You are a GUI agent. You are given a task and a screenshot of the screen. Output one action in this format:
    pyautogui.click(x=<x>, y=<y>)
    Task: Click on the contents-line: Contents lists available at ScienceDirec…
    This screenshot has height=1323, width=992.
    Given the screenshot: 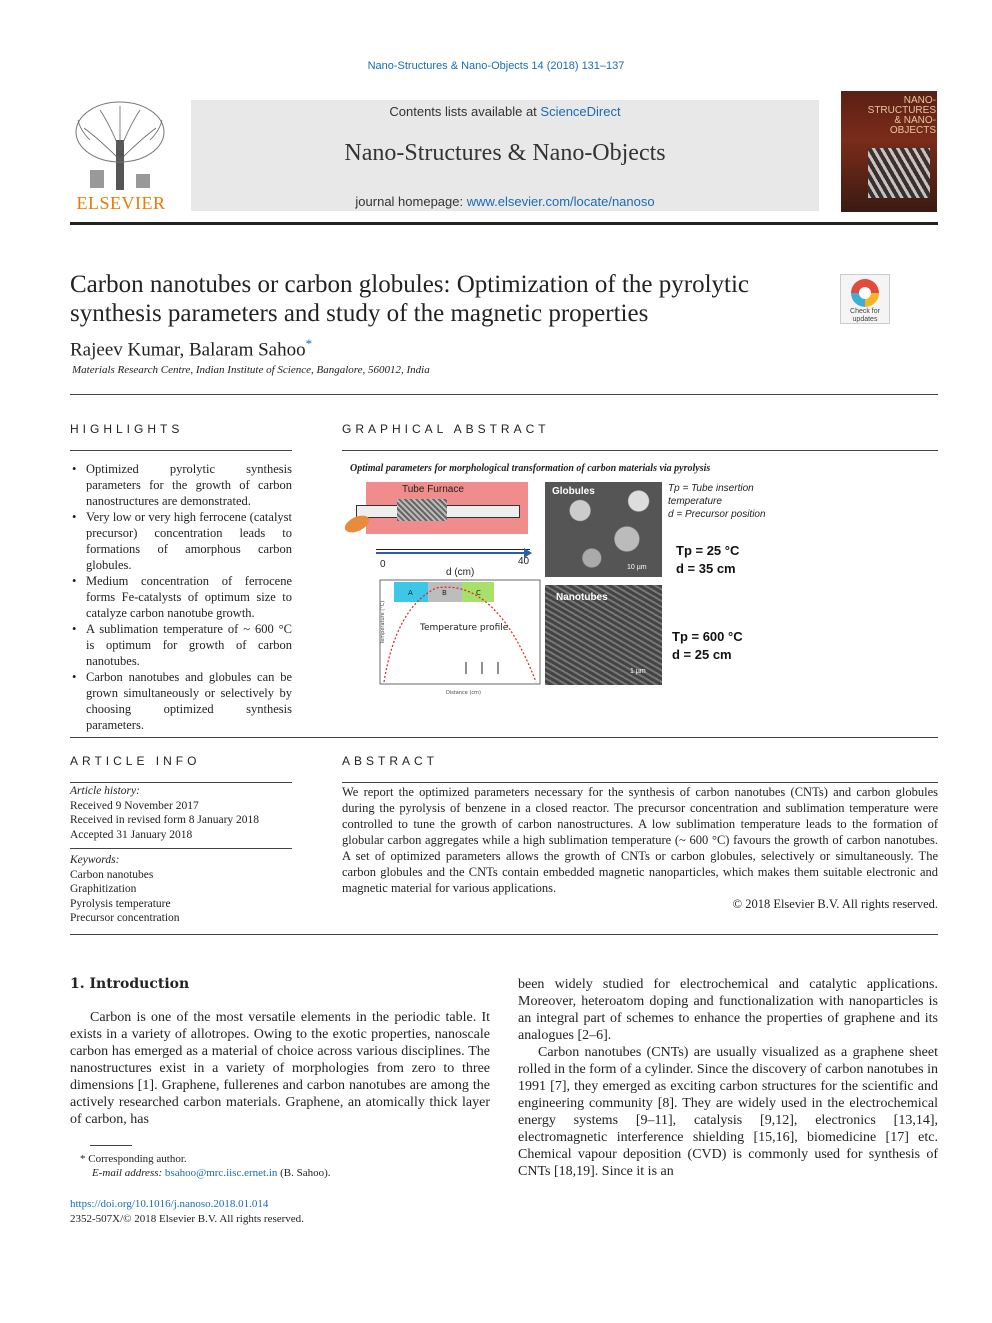 What is the action you would take?
    pyautogui.click(x=505, y=111)
    